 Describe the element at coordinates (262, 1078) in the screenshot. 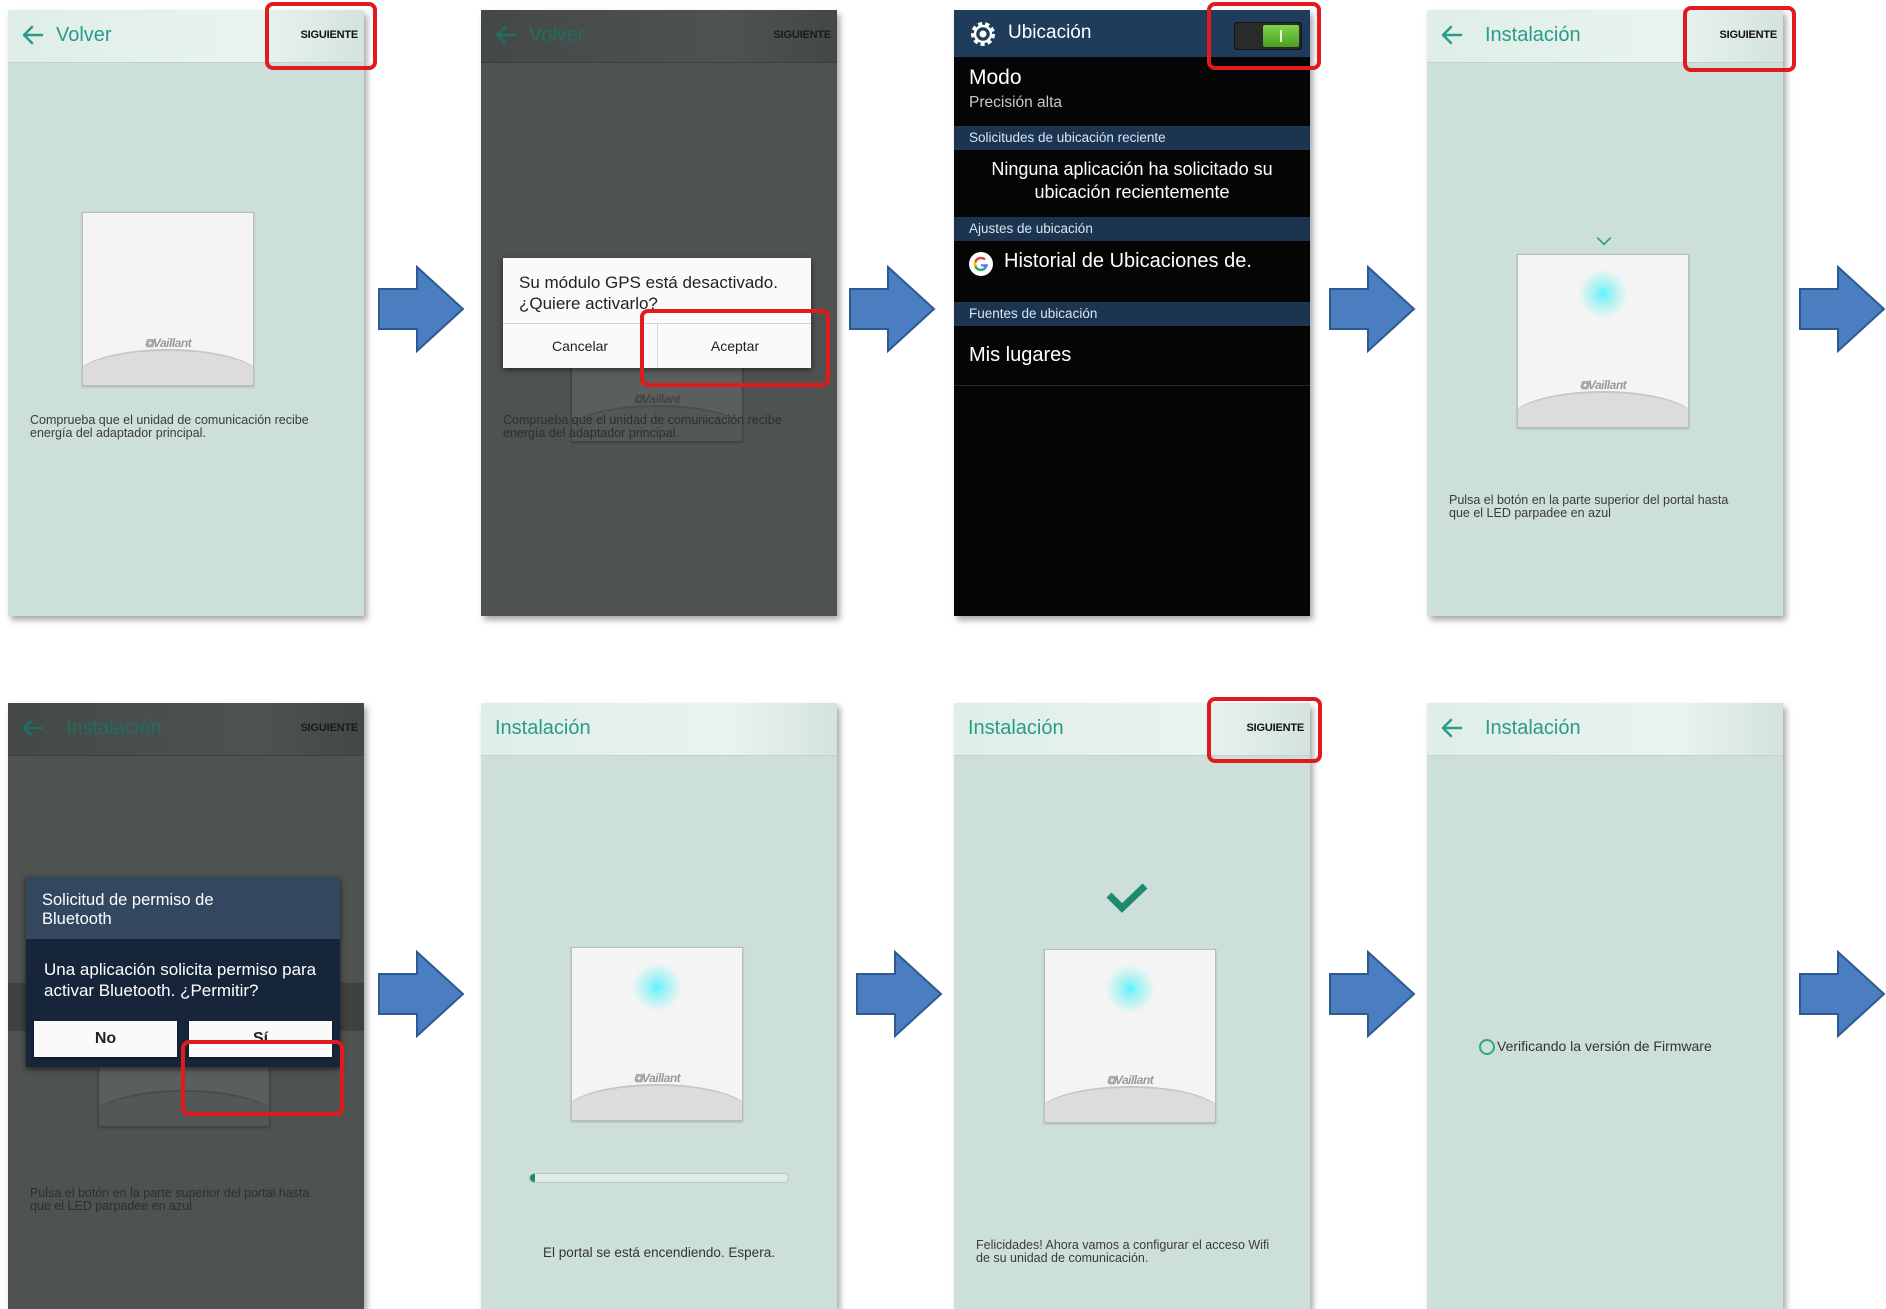

I see `highlight-yes-button` at that location.